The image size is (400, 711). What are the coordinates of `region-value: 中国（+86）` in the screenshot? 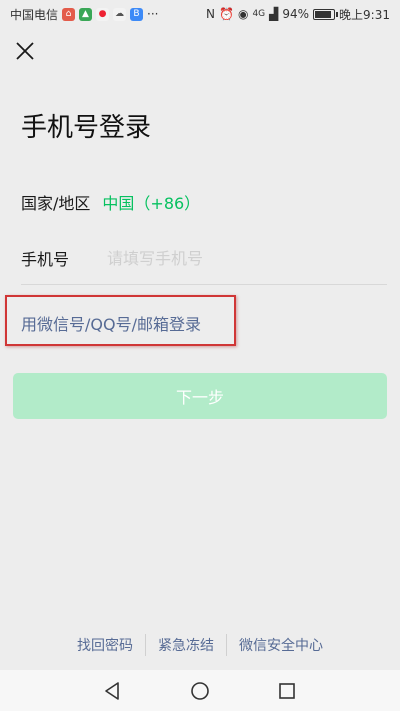 It's located at (151, 202).